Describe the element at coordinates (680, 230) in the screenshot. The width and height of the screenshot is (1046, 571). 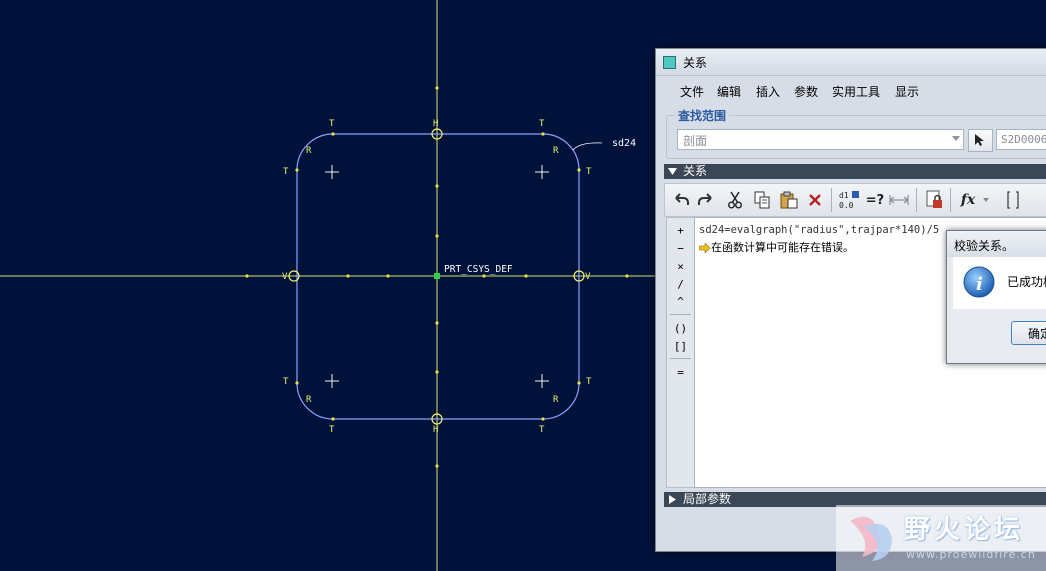
I see `op-plus: +` at that location.